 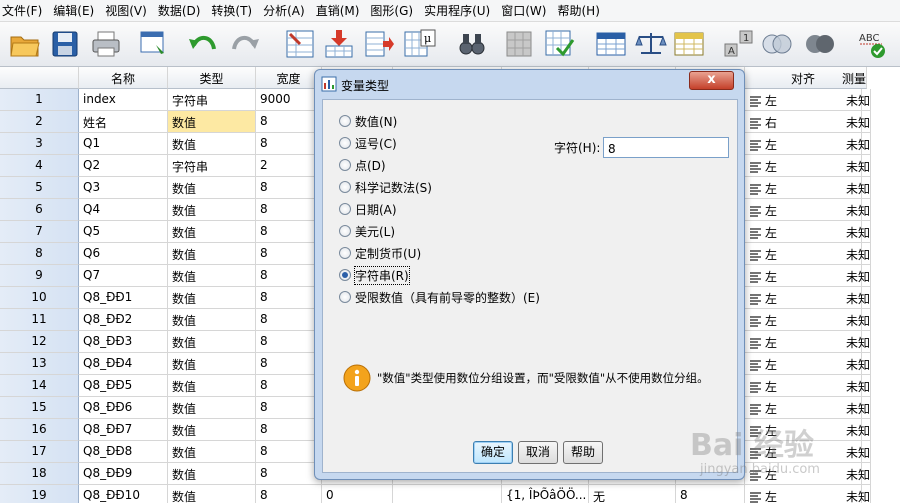 I want to click on row-number: 17, so click(x=39, y=452).